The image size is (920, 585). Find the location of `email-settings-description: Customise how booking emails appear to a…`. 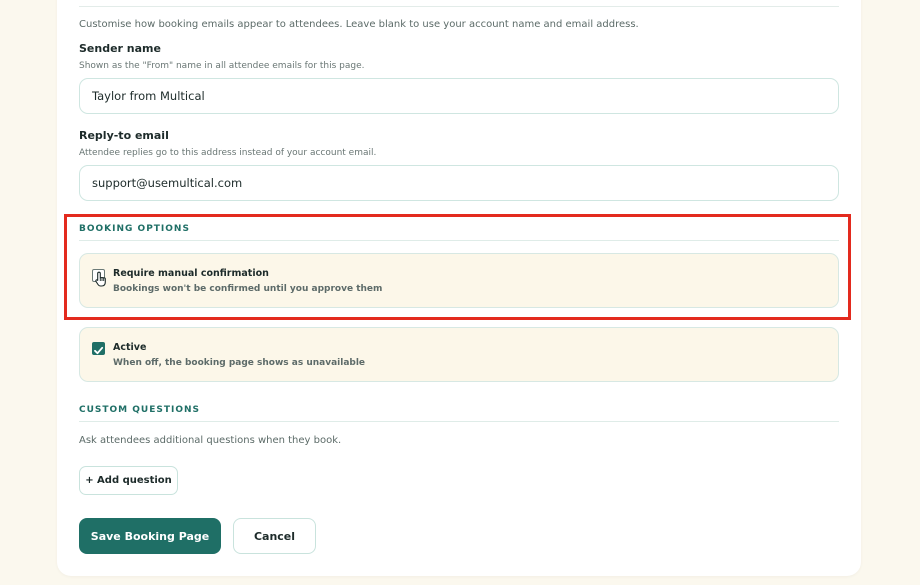

email-settings-description: Customise how booking emails appear to a… is located at coordinates (359, 24).